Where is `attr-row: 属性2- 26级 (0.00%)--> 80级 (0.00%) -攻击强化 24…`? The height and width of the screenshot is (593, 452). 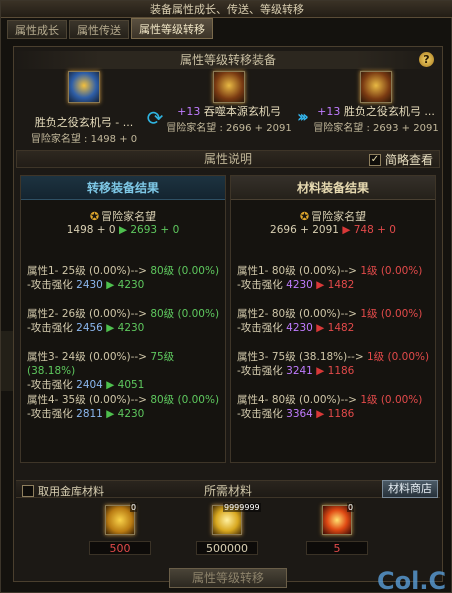 attr-row: 属性2- 26级 (0.00%)--> 80级 (0.00%) -攻击强化 24… is located at coordinates (123, 321).